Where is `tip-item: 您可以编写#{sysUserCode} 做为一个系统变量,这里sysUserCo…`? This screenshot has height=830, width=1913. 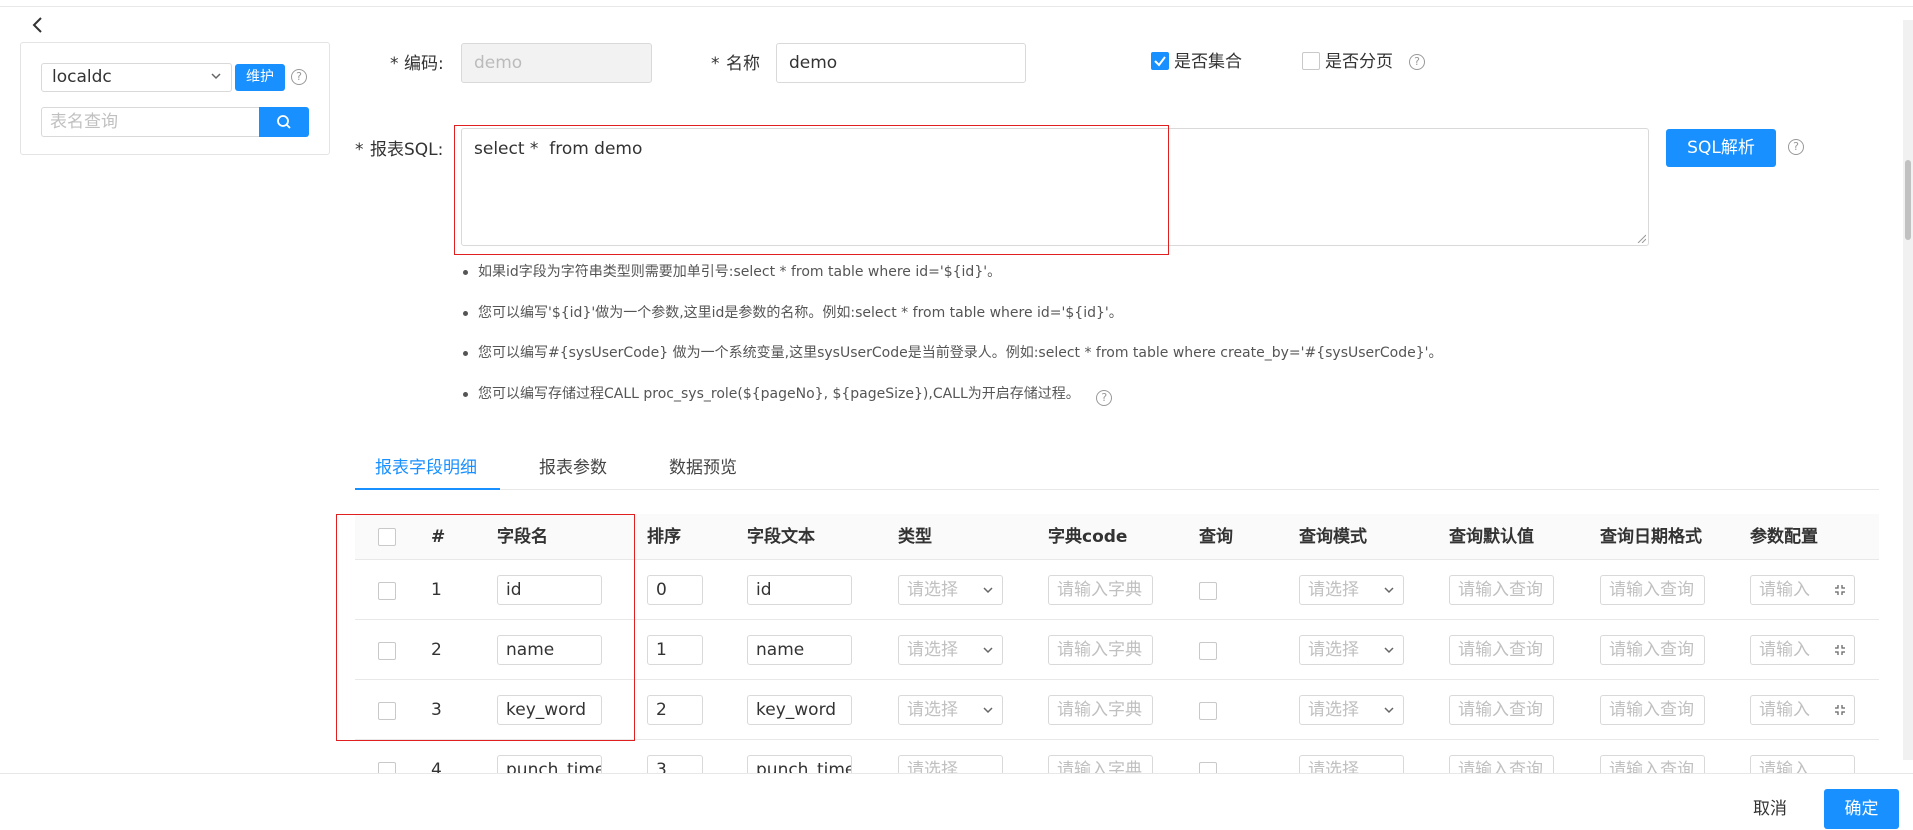
tip-item: 您可以编写#{sysUserCode} 做为一个系统变量,这里sysUserCo… is located at coordinates (951, 363).